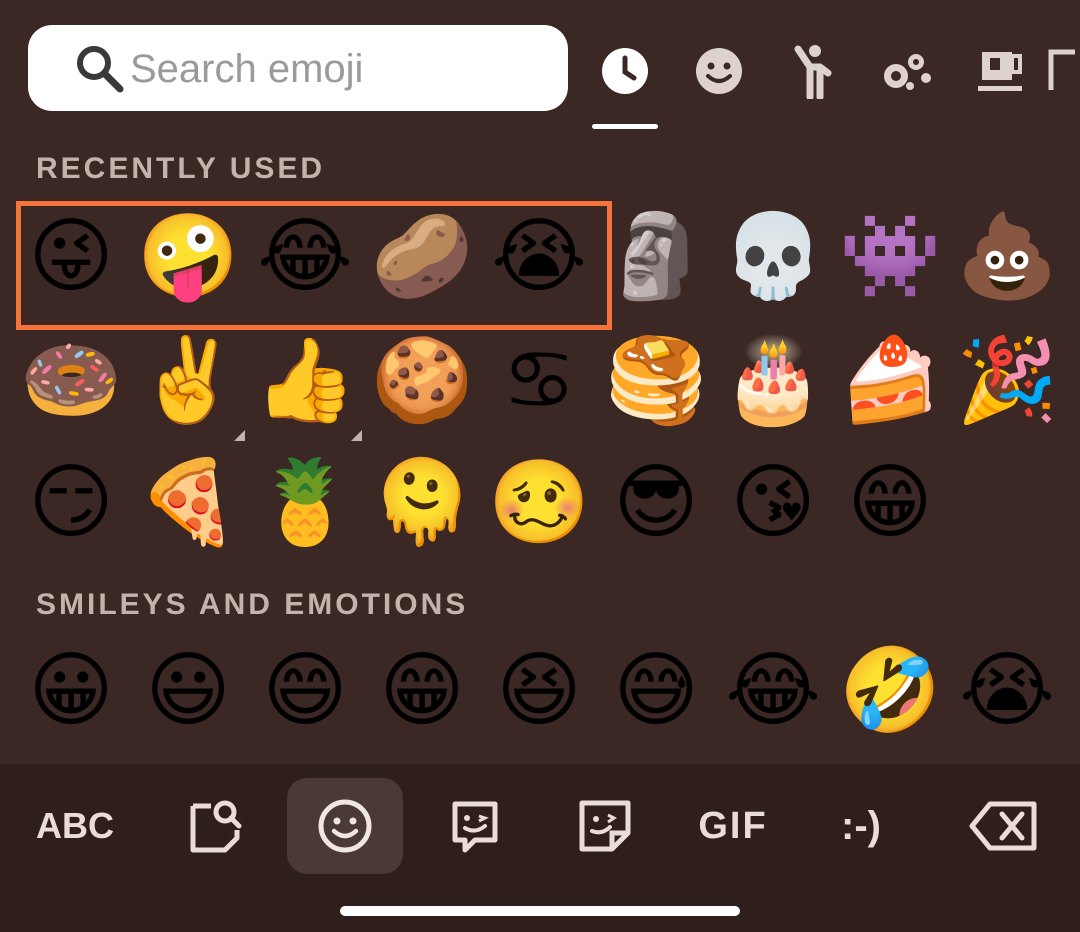 This screenshot has width=1080, height=932. I want to click on backspace-icon, so click(1003, 826).